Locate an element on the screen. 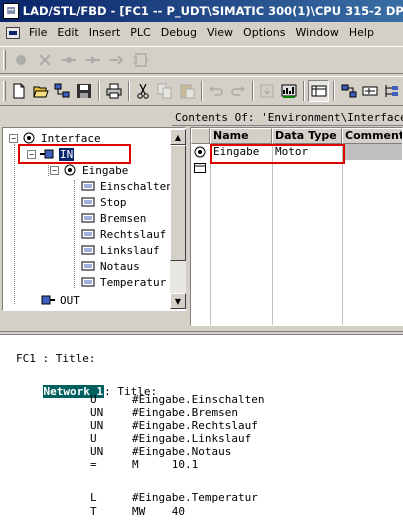 This screenshot has width=403, height=522. menu-view: View is located at coordinates (220, 33).